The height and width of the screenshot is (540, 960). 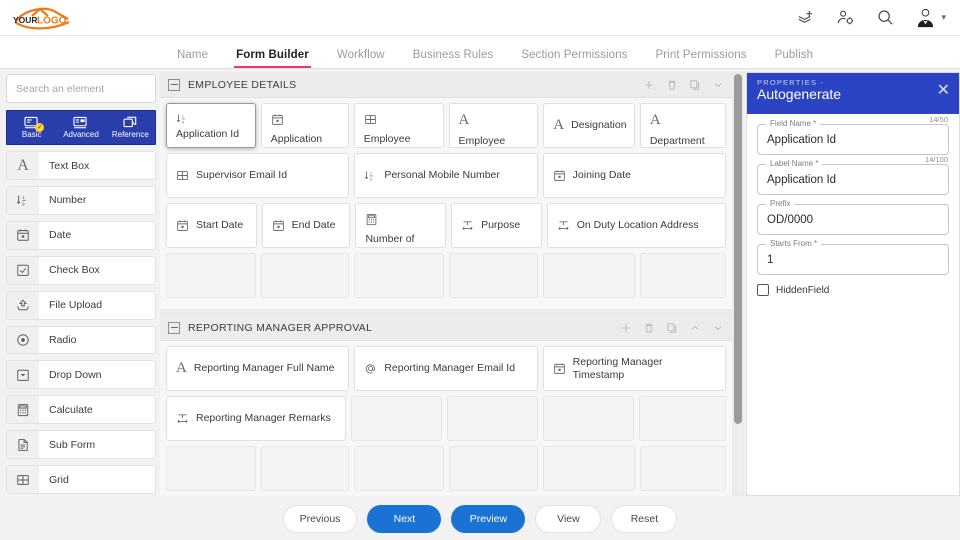 What do you see at coordinates (496, 225) in the screenshot?
I see `form-field-purpose: Purpose` at bounding box center [496, 225].